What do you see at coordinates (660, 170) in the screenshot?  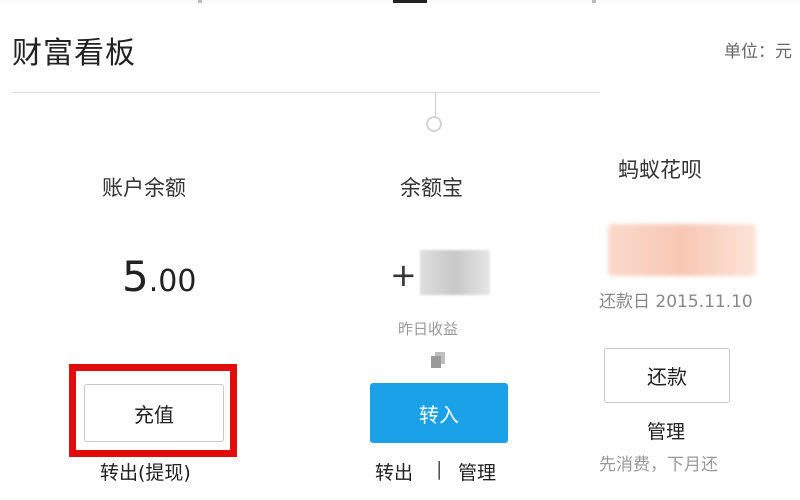 I see `huabei-title: 蚂蚁花呗` at bounding box center [660, 170].